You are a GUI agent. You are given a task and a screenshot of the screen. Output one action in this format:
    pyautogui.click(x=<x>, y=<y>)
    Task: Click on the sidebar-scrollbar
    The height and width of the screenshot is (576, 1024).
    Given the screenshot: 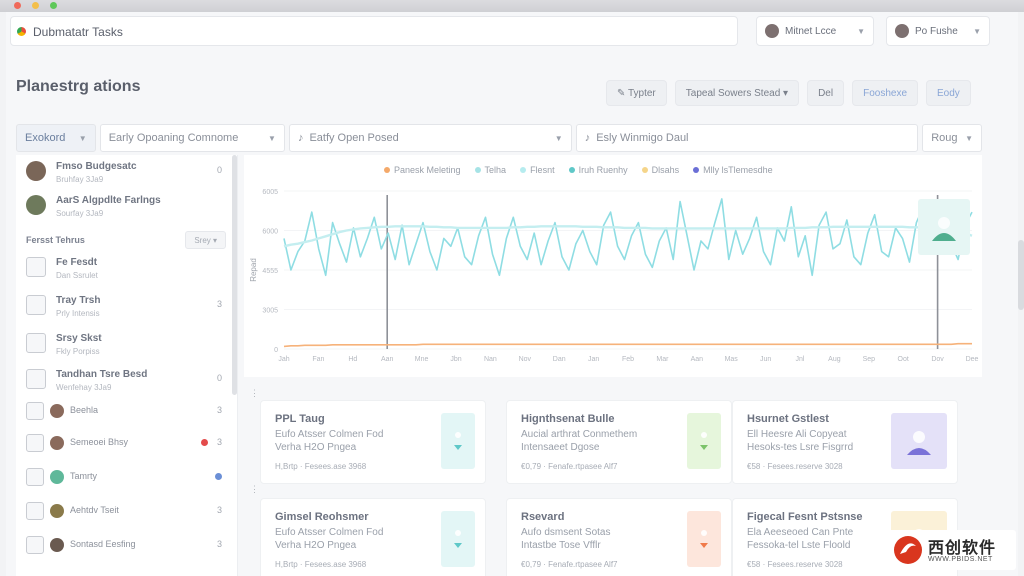 What is the action you would take?
    pyautogui.click(x=234, y=275)
    